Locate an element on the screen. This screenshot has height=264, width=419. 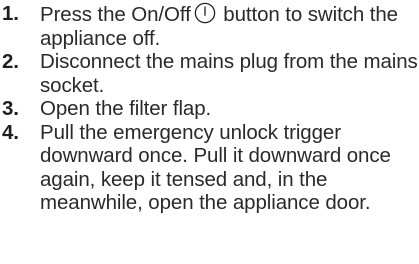
step-number: 3. is located at coordinates (10, 108).